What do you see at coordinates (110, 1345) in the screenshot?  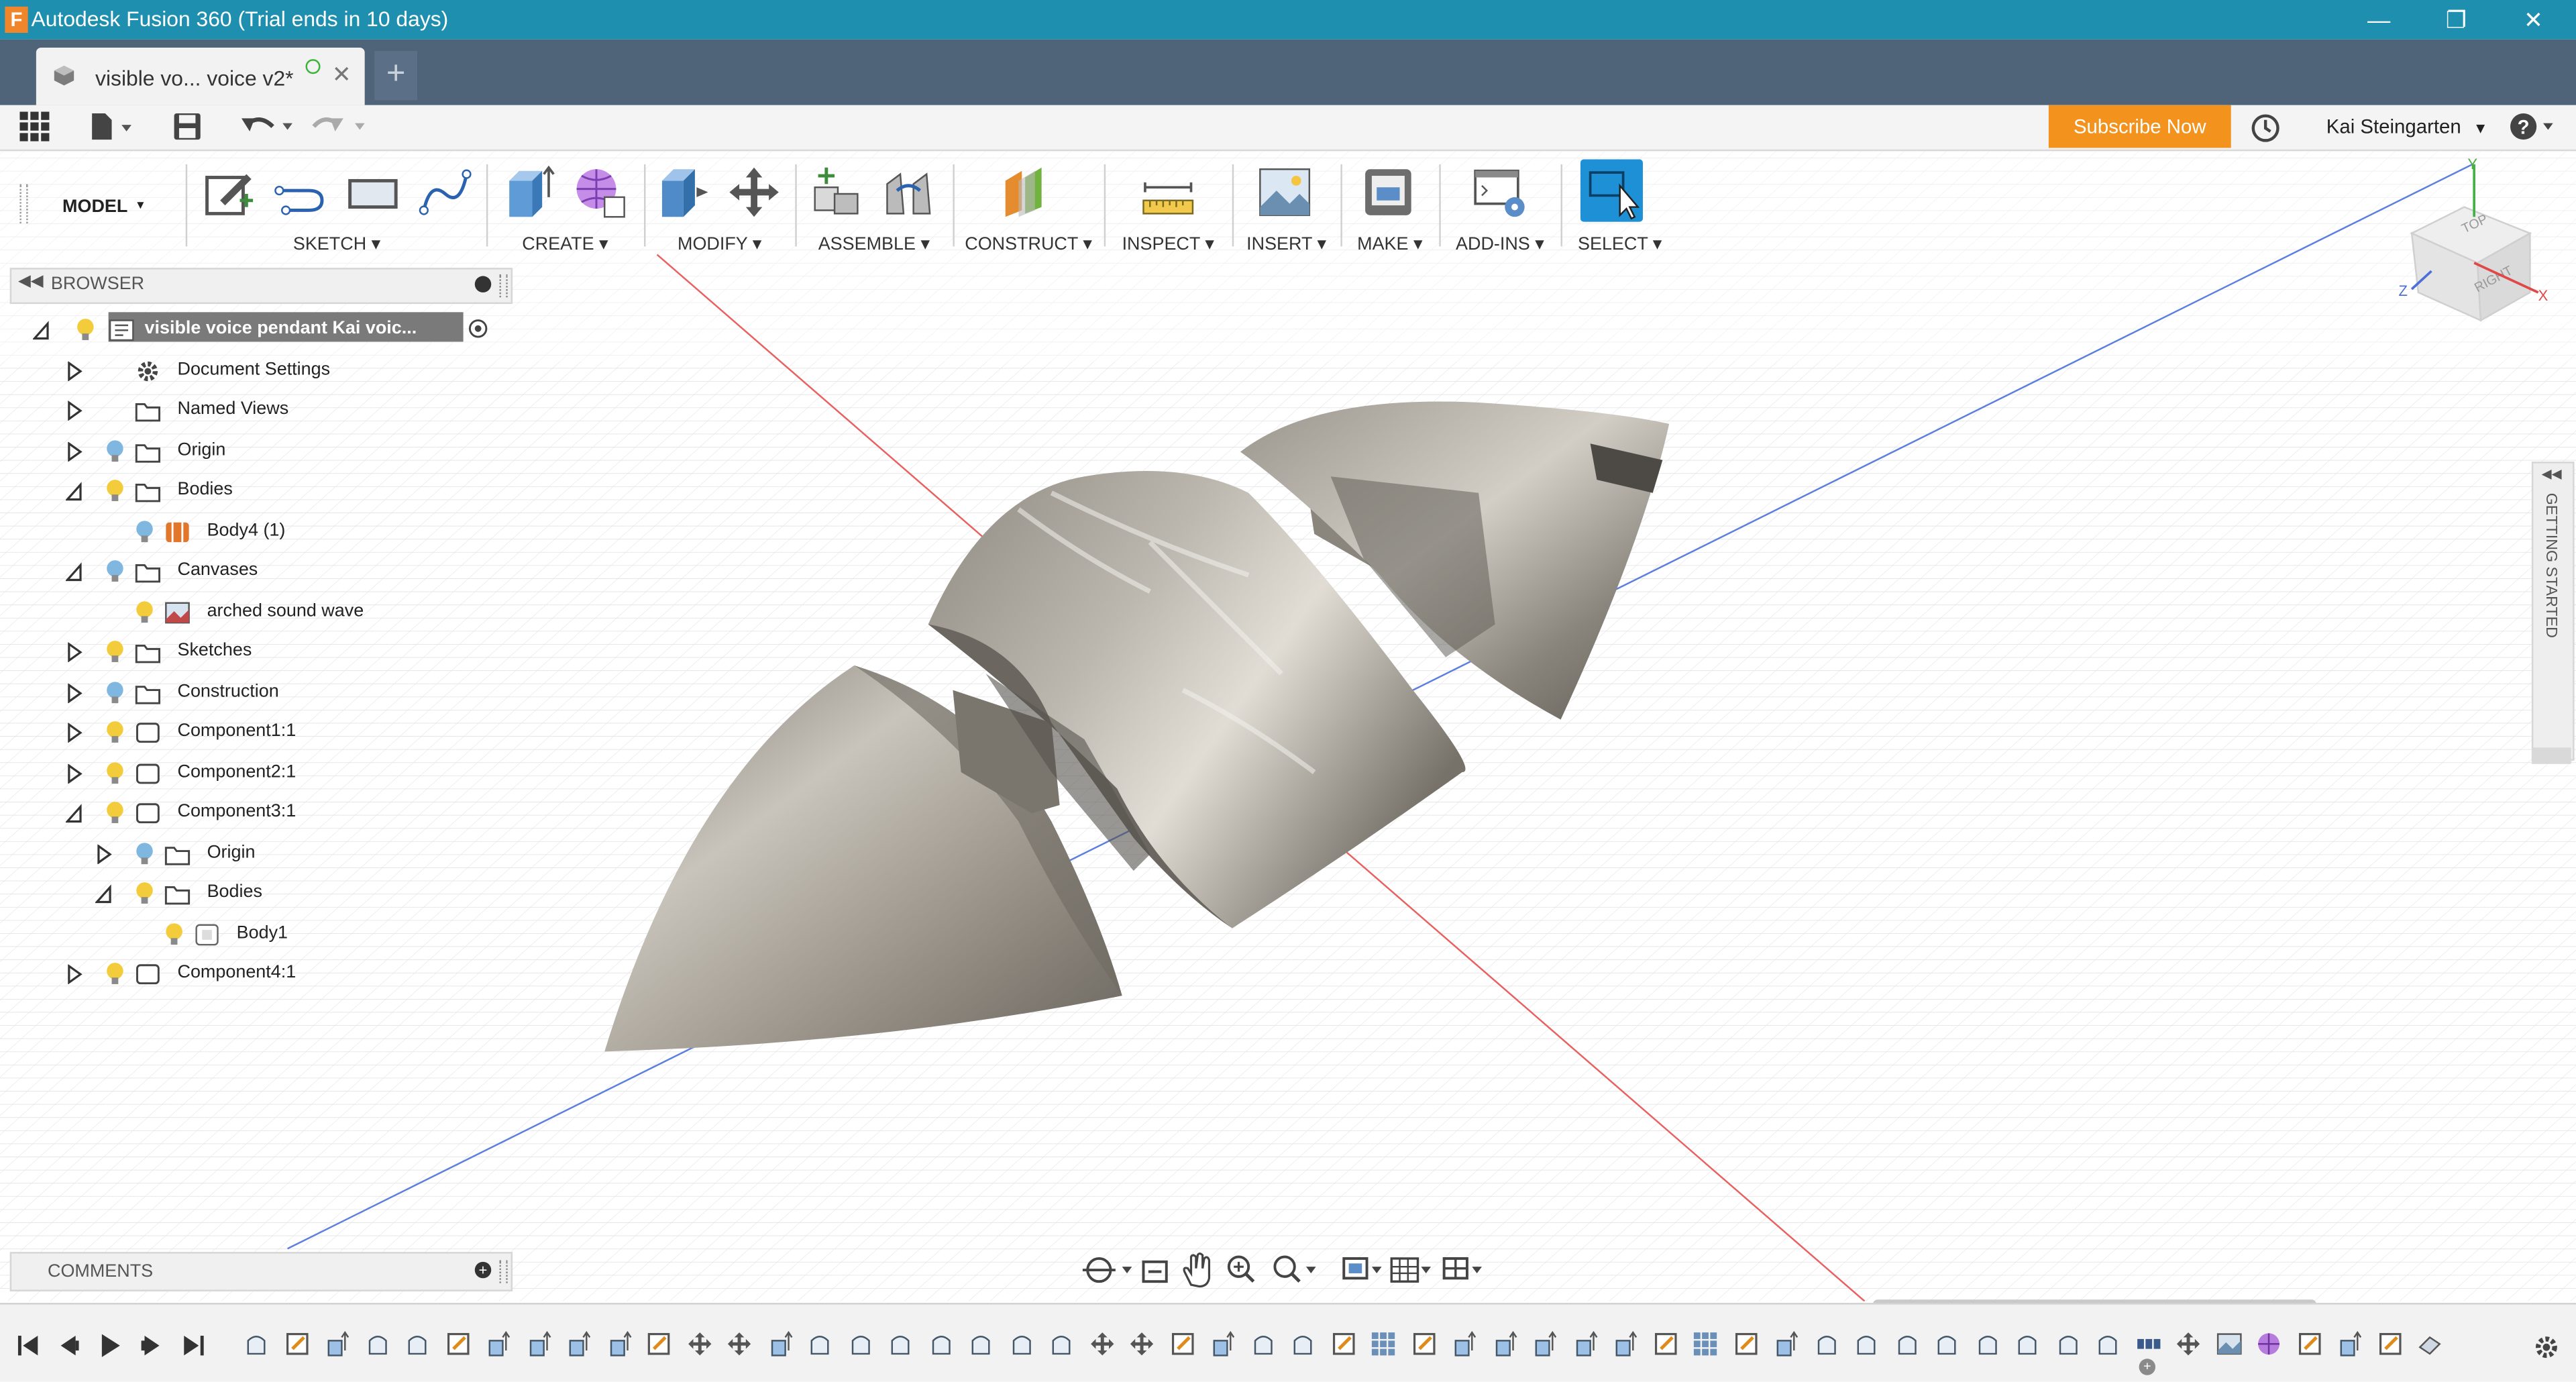 I see `play-icon` at bounding box center [110, 1345].